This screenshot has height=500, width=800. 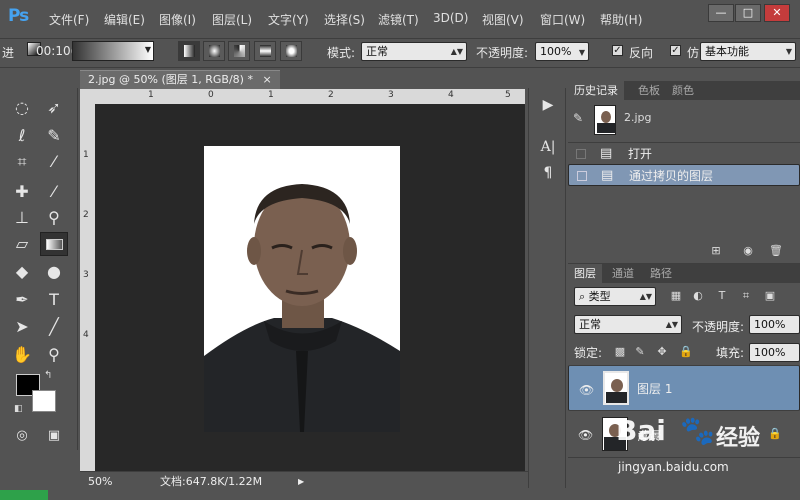 What do you see at coordinates (578, 118) in the screenshot?
I see `history-brush-source-icon: ✎` at bounding box center [578, 118].